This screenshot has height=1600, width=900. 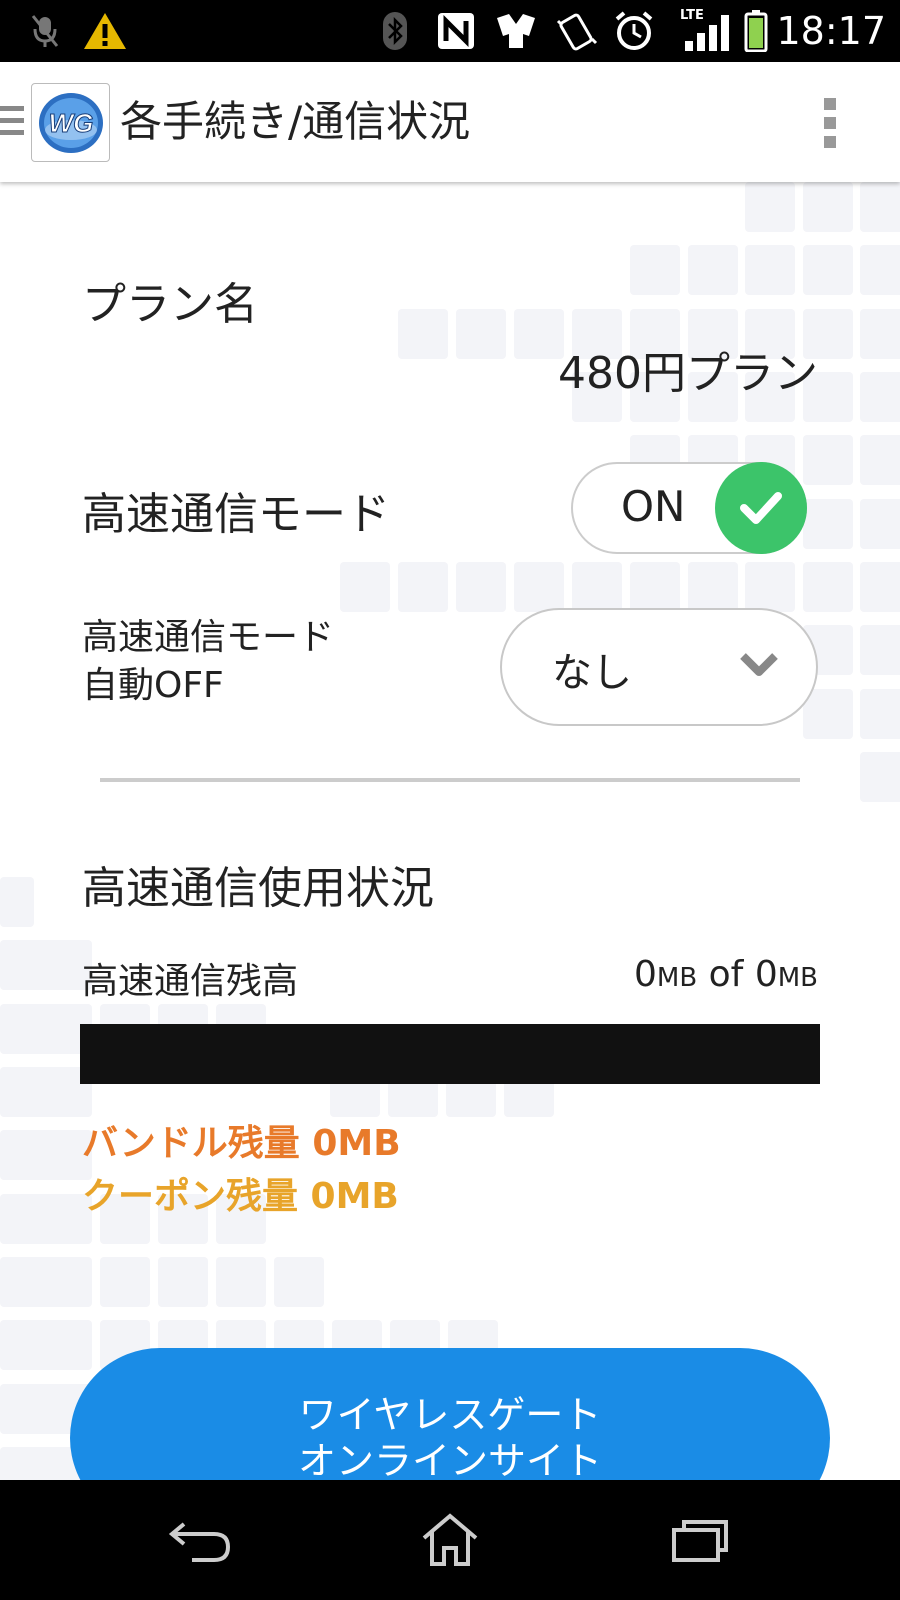 What do you see at coordinates (677, 978) in the screenshot?
I see `used-unit: MB` at bounding box center [677, 978].